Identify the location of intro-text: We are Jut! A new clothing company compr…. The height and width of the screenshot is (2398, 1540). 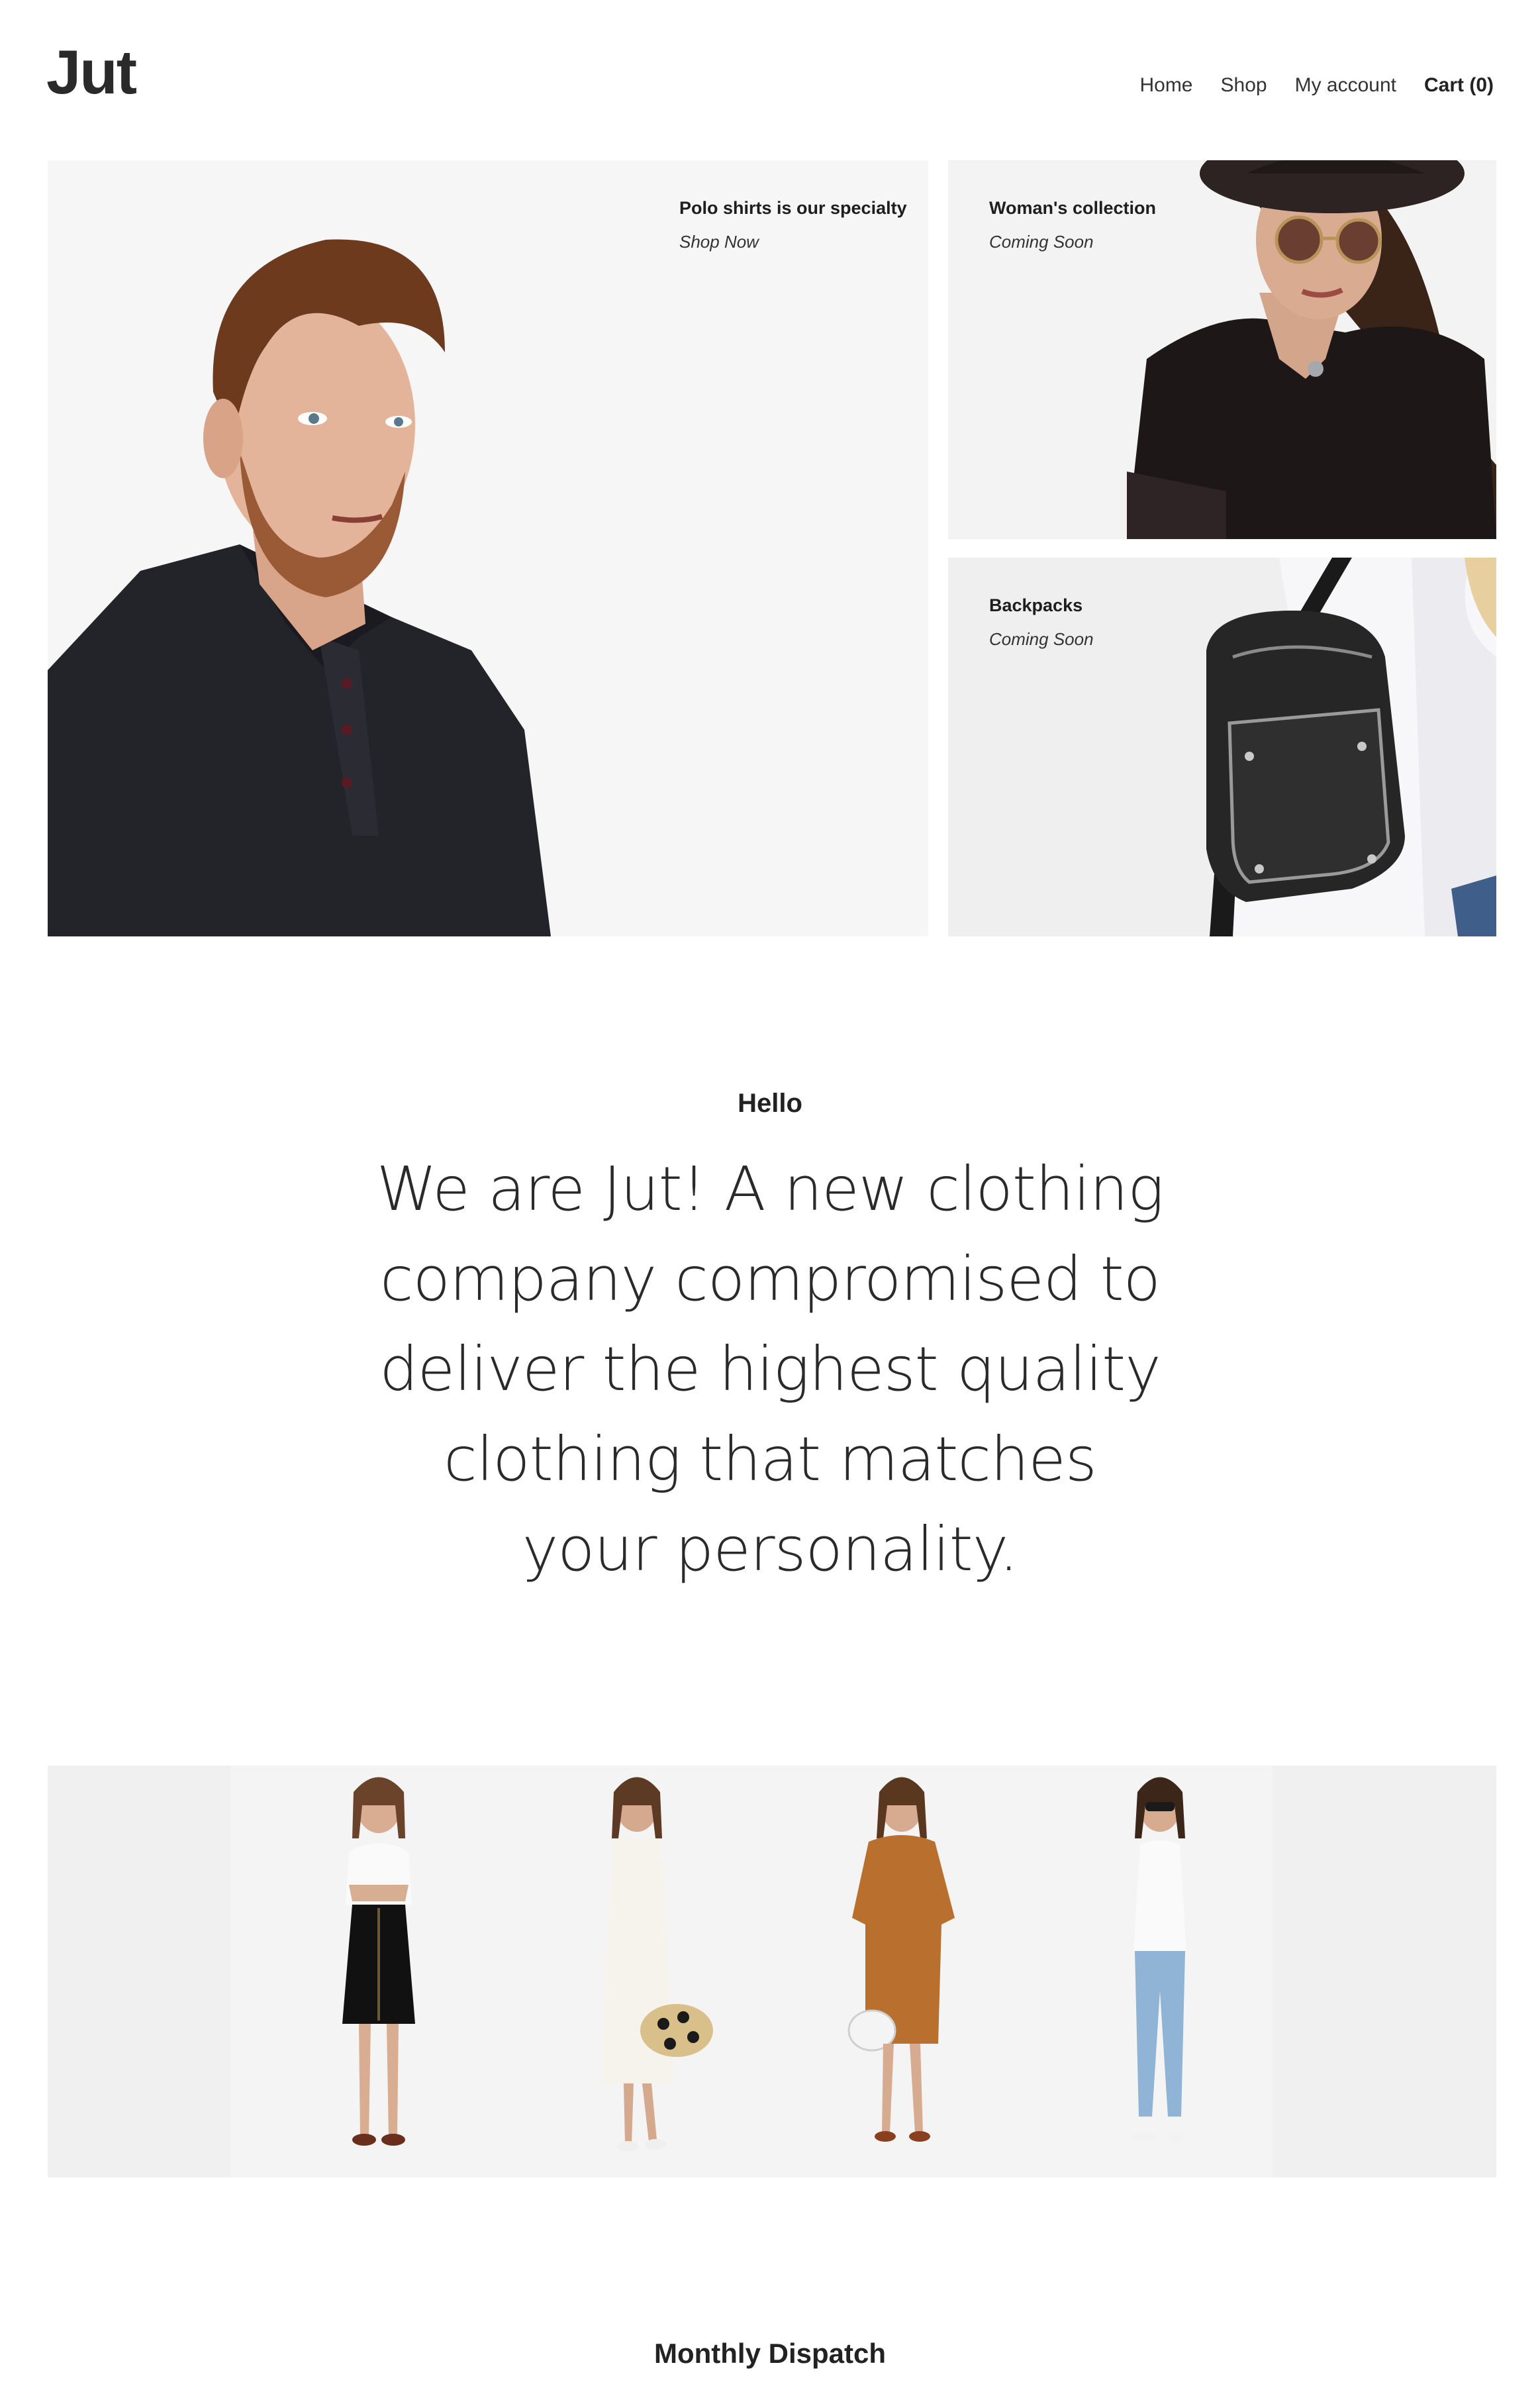
(770, 1369).